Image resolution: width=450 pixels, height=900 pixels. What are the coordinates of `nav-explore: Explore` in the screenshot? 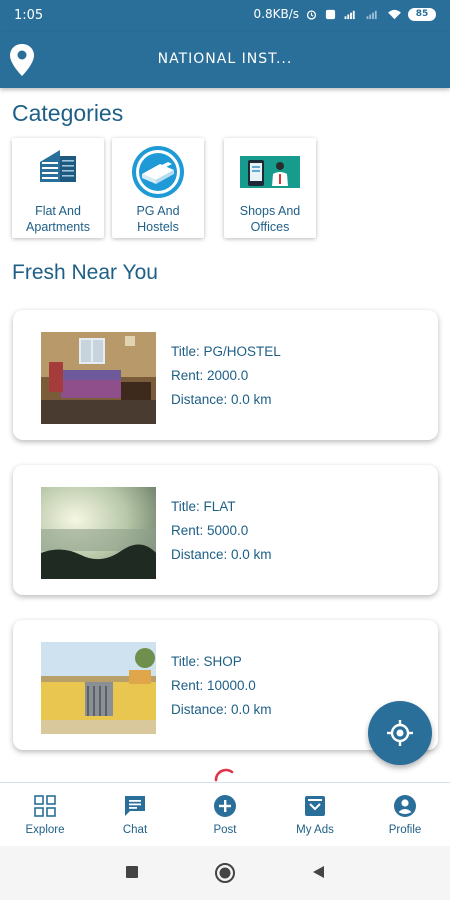 It's located at (45, 814).